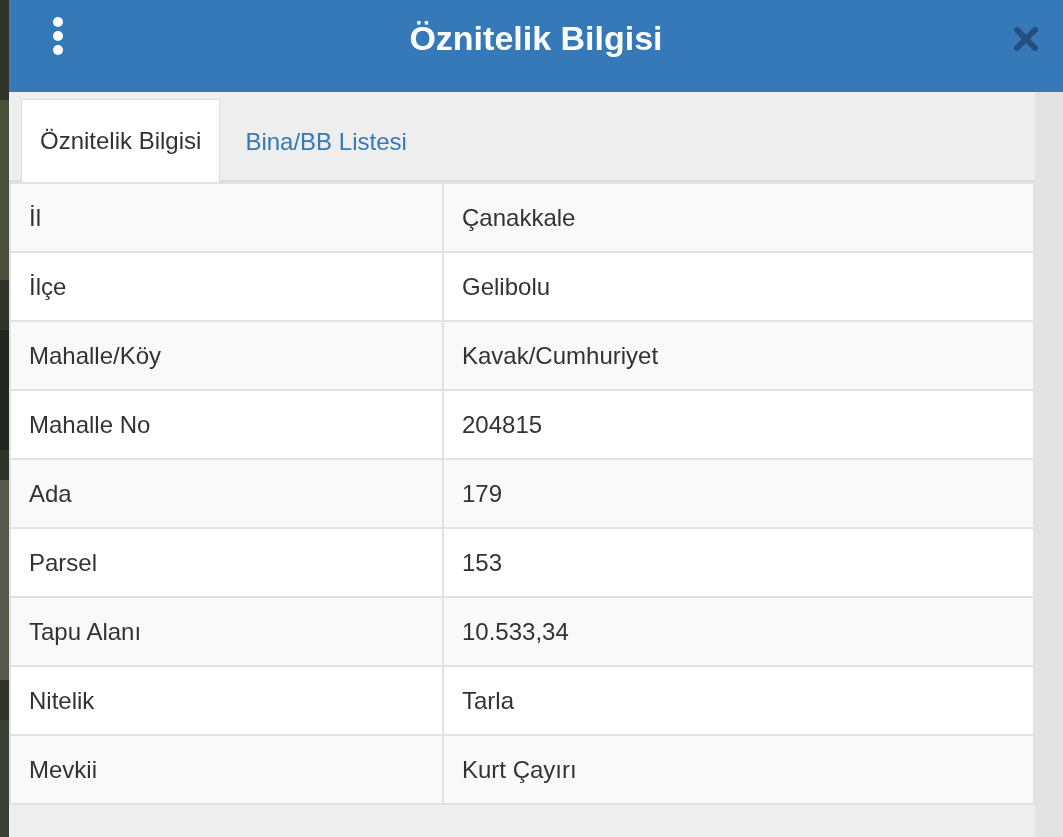  Describe the element at coordinates (738, 562) in the screenshot. I see `value-cell: 153` at that location.